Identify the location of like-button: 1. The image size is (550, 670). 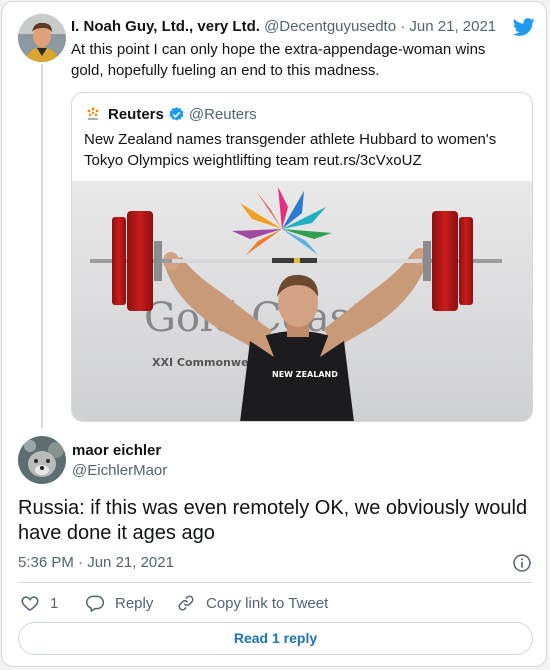
(39, 603).